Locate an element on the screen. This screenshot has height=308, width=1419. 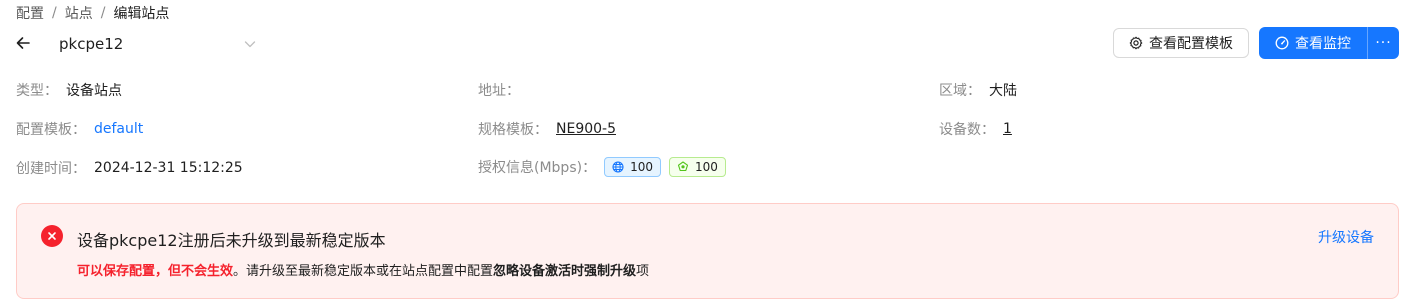
field-config-template: 配置模板： default is located at coordinates (80, 129).